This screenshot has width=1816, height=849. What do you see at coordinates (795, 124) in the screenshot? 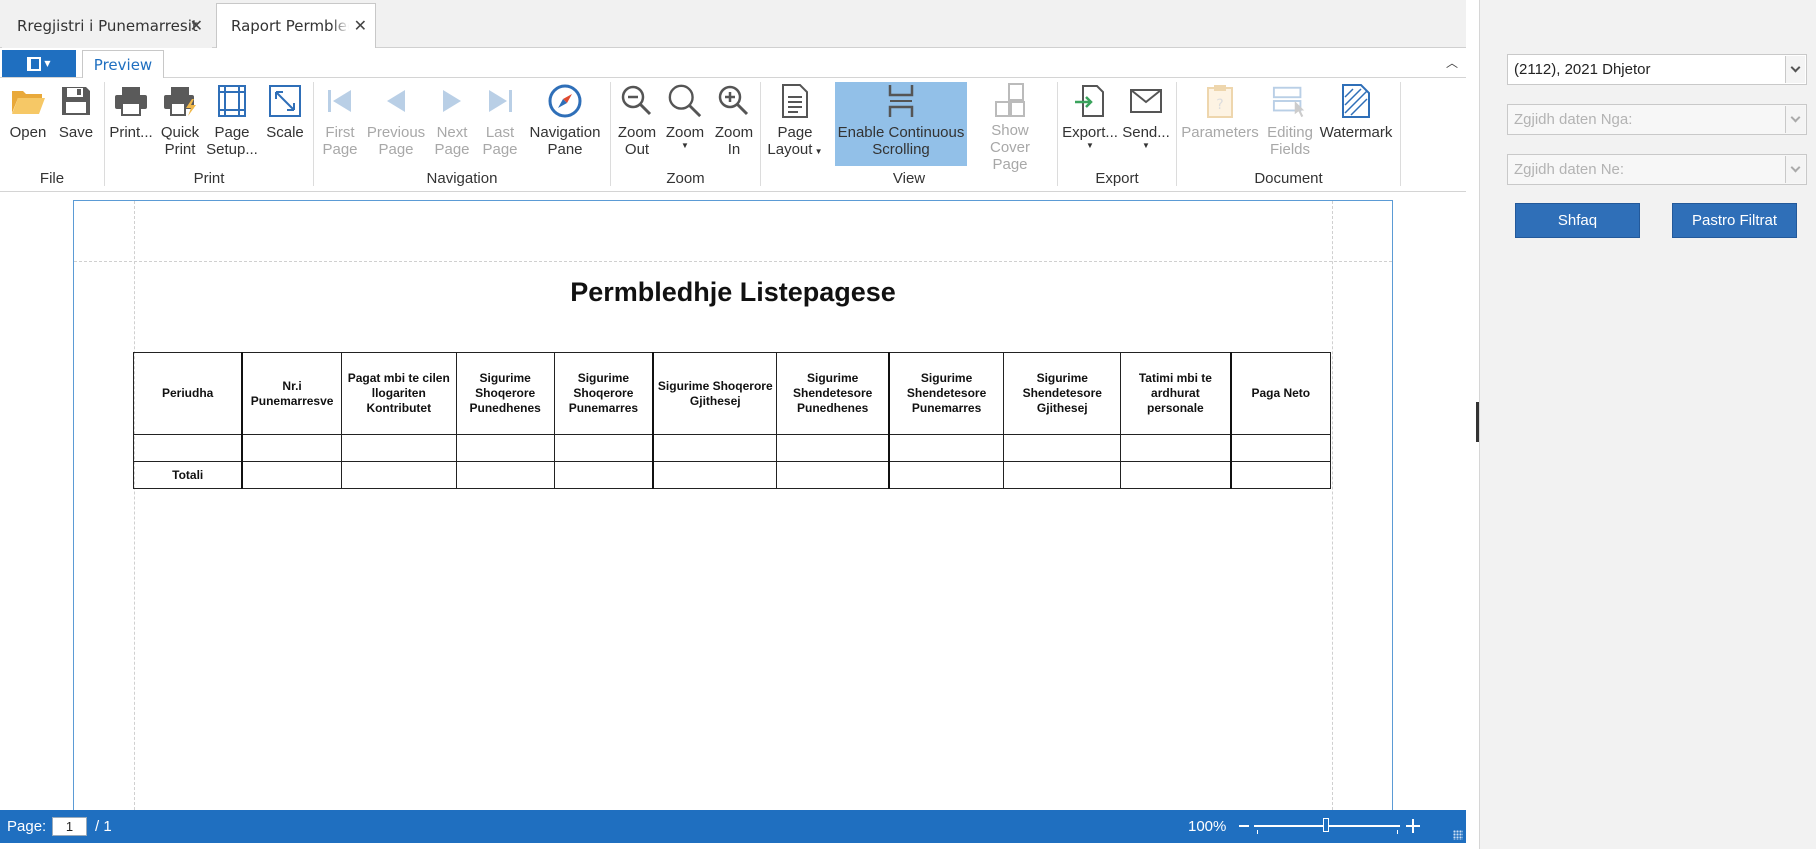
I see `page-layout-button: Page Layout ▼` at bounding box center [795, 124].